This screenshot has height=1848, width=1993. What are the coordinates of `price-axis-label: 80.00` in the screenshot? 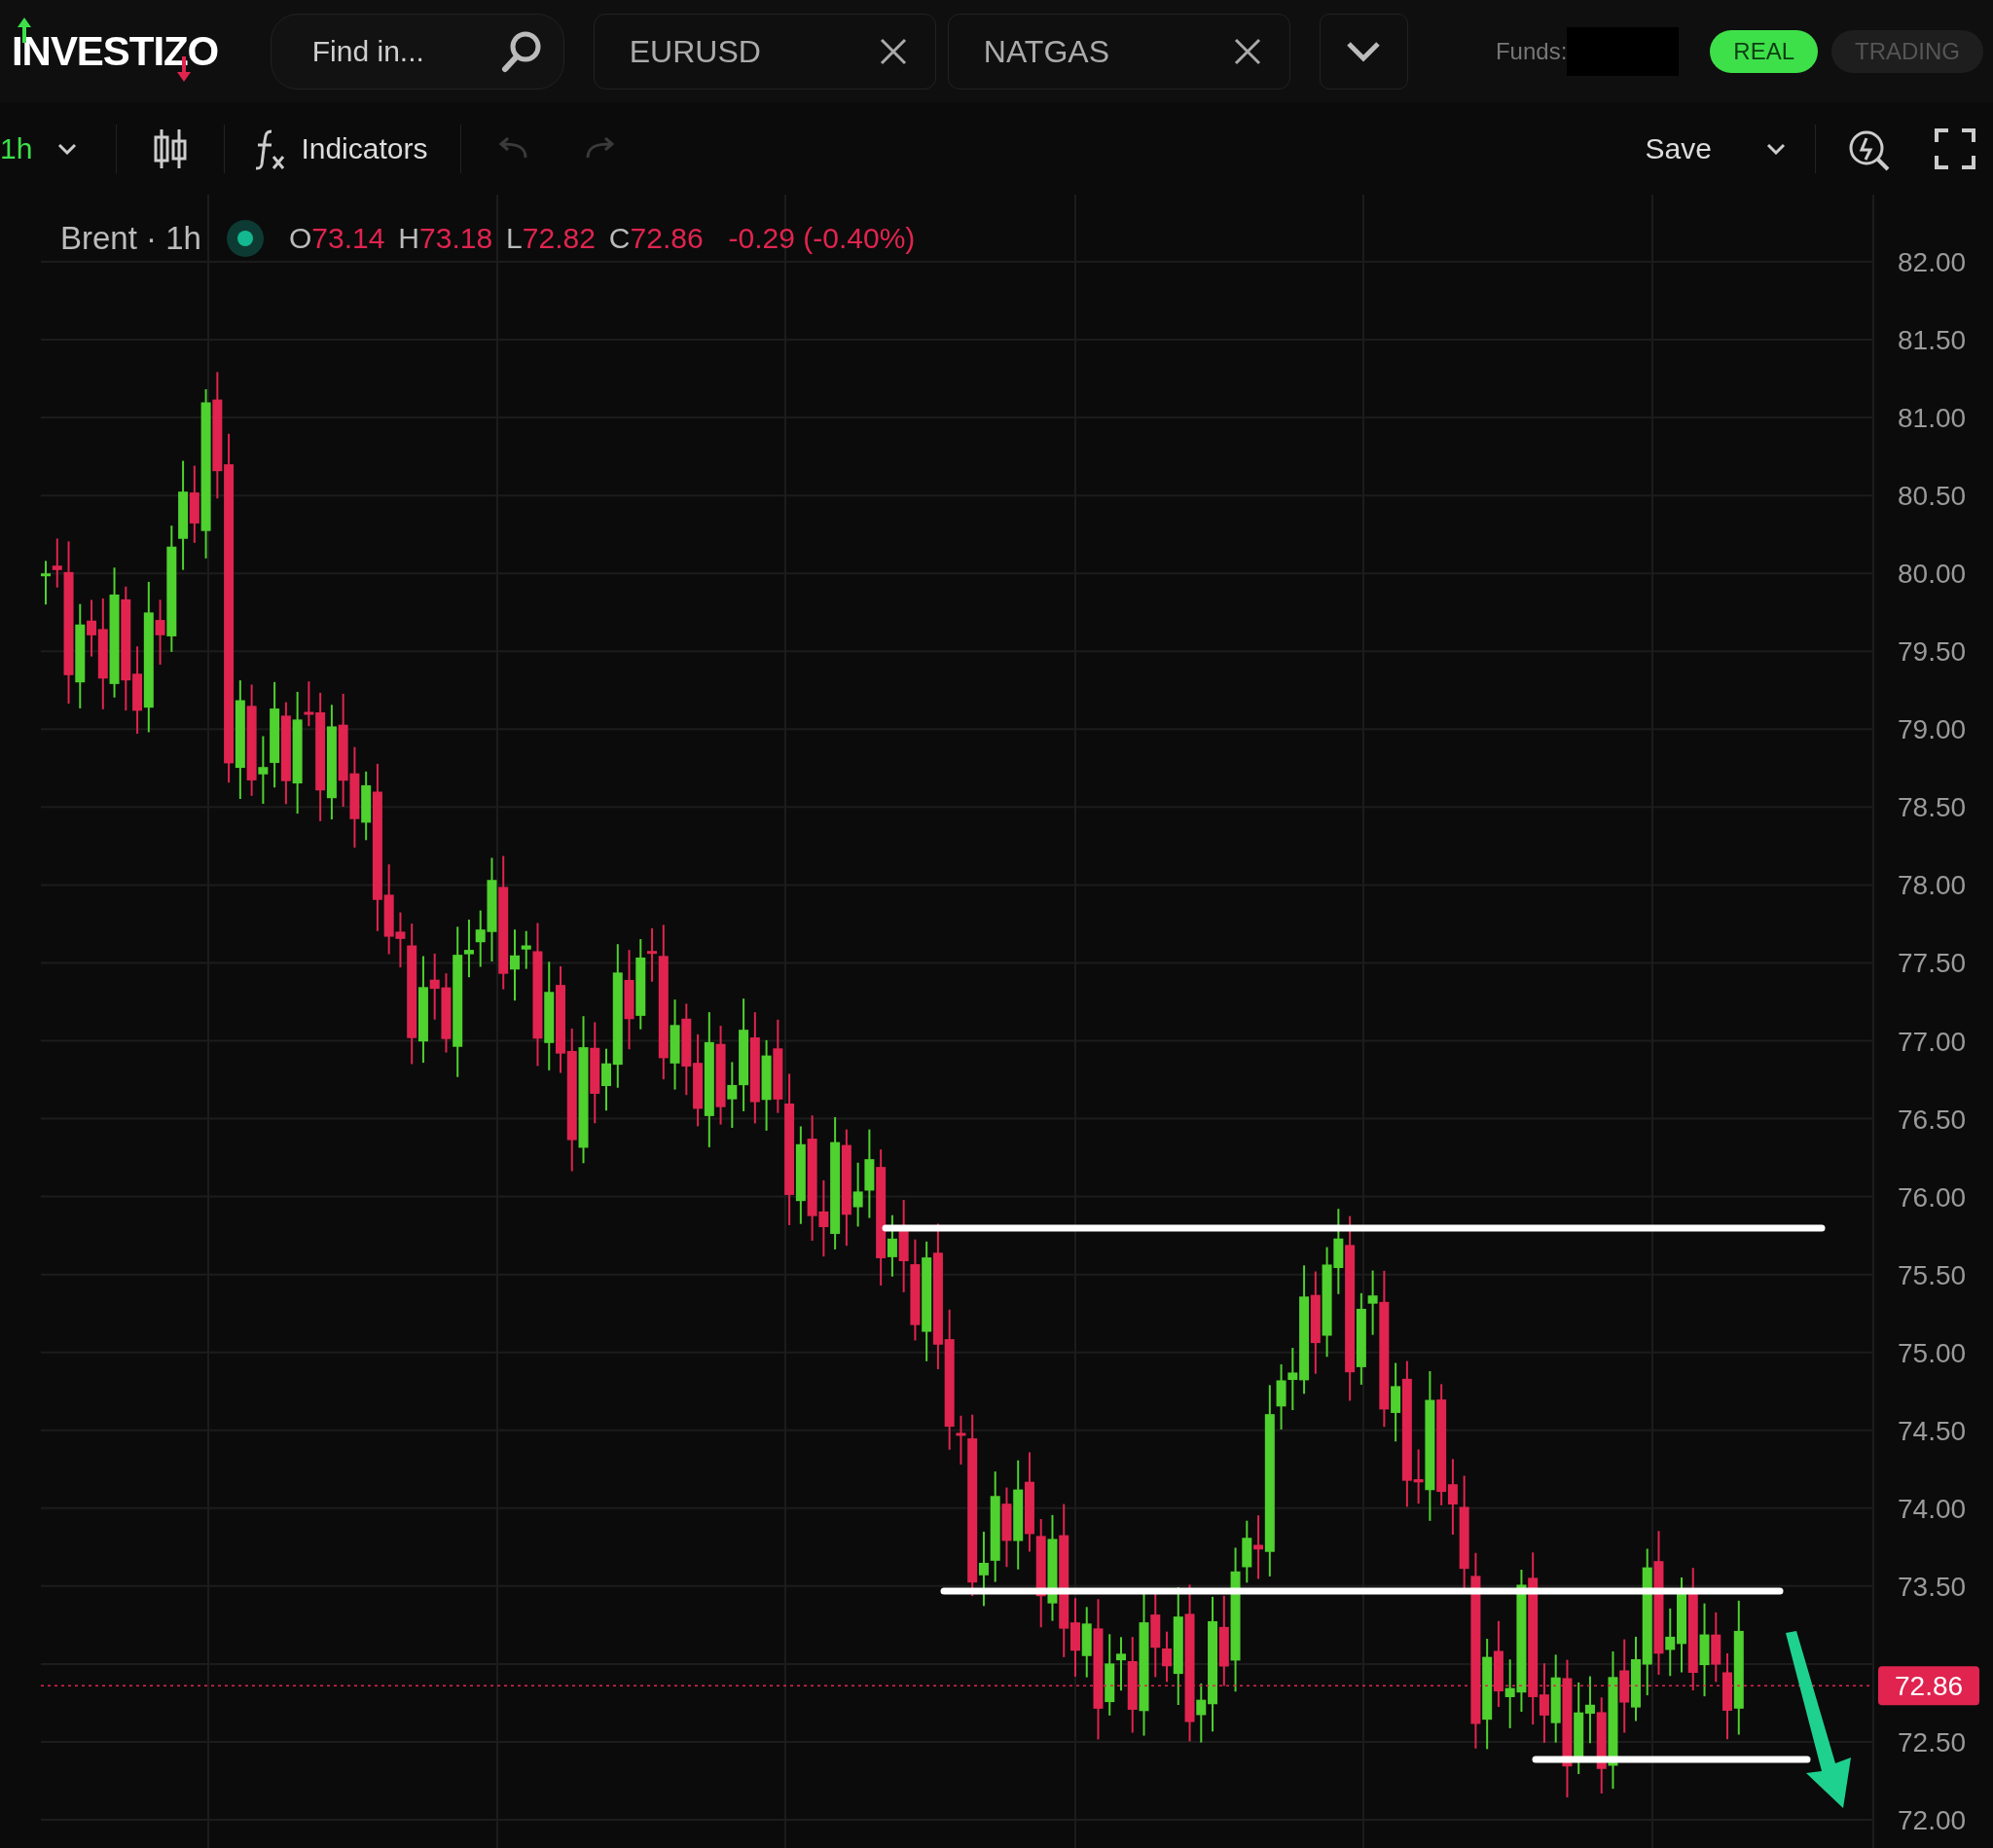 It's located at (1932, 574).